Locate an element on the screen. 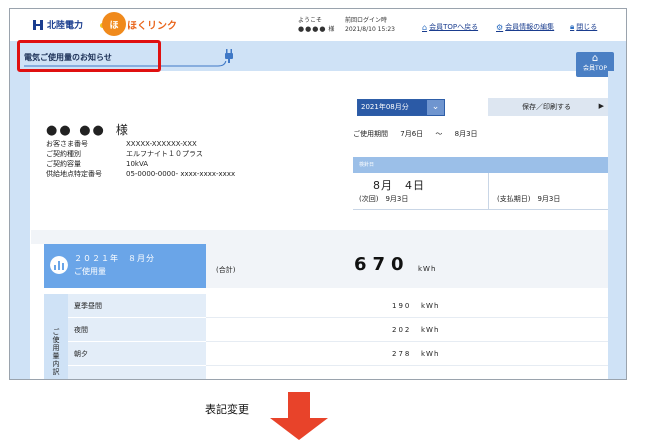 Image resolution: width=648 pixels, height=443 pixels. info-value: エルフナイト１０プラス is located at coordinates (164, 154).